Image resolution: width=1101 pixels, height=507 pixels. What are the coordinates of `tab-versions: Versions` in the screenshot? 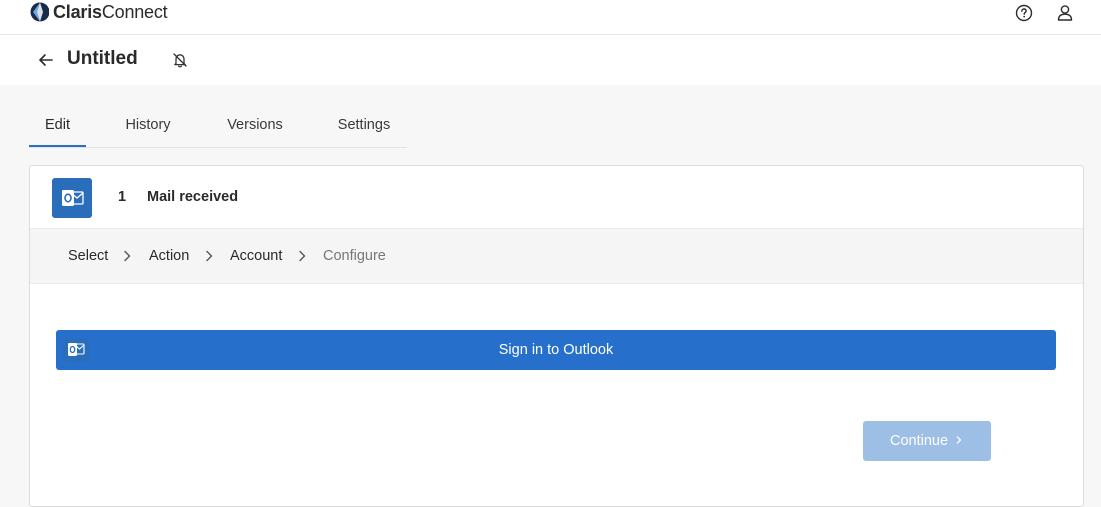 It's located at (255, 125).